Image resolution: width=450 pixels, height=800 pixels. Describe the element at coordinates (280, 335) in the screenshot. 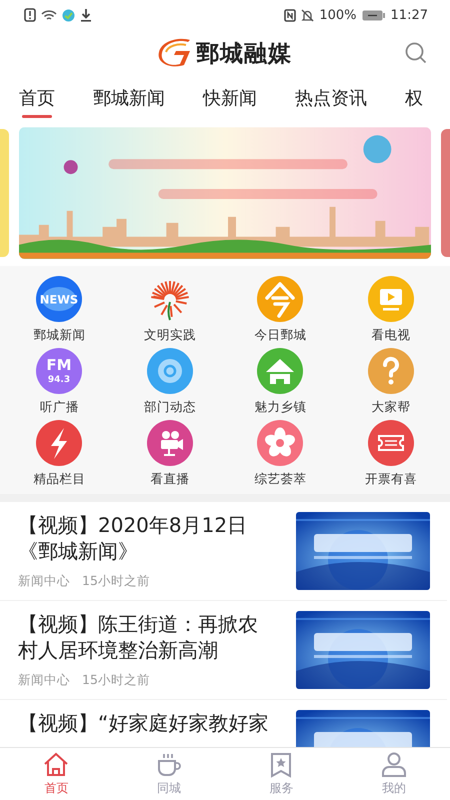

I see `shortcut-label: 今日鄄城` at that location.